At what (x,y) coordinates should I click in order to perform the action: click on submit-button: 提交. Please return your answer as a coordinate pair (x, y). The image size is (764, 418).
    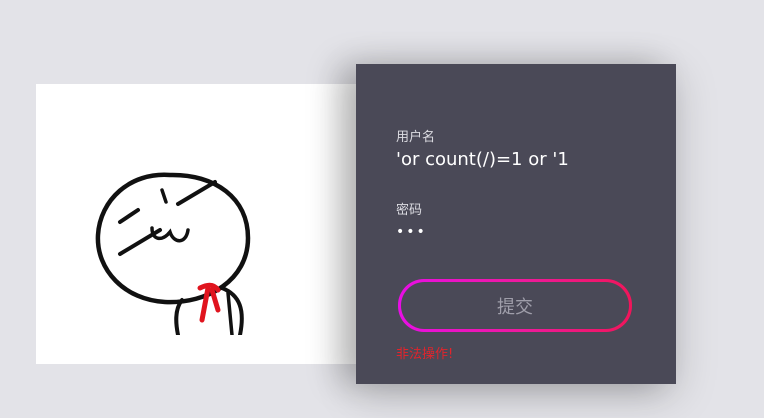
    Looking at the image, I should click on (515, 305).